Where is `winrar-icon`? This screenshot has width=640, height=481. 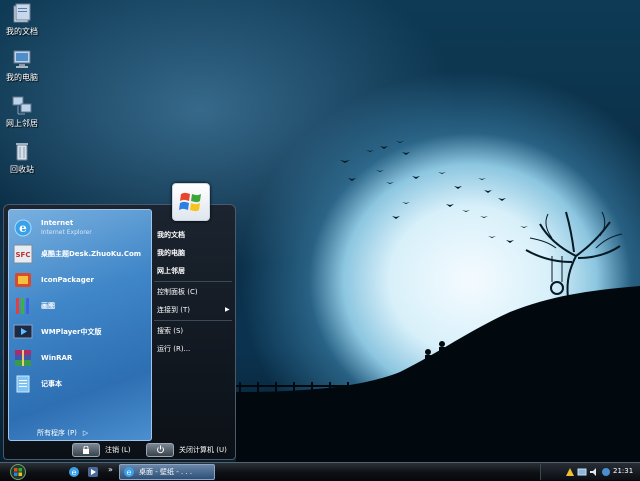 winrar-icon is located at coordinates (23, 358).